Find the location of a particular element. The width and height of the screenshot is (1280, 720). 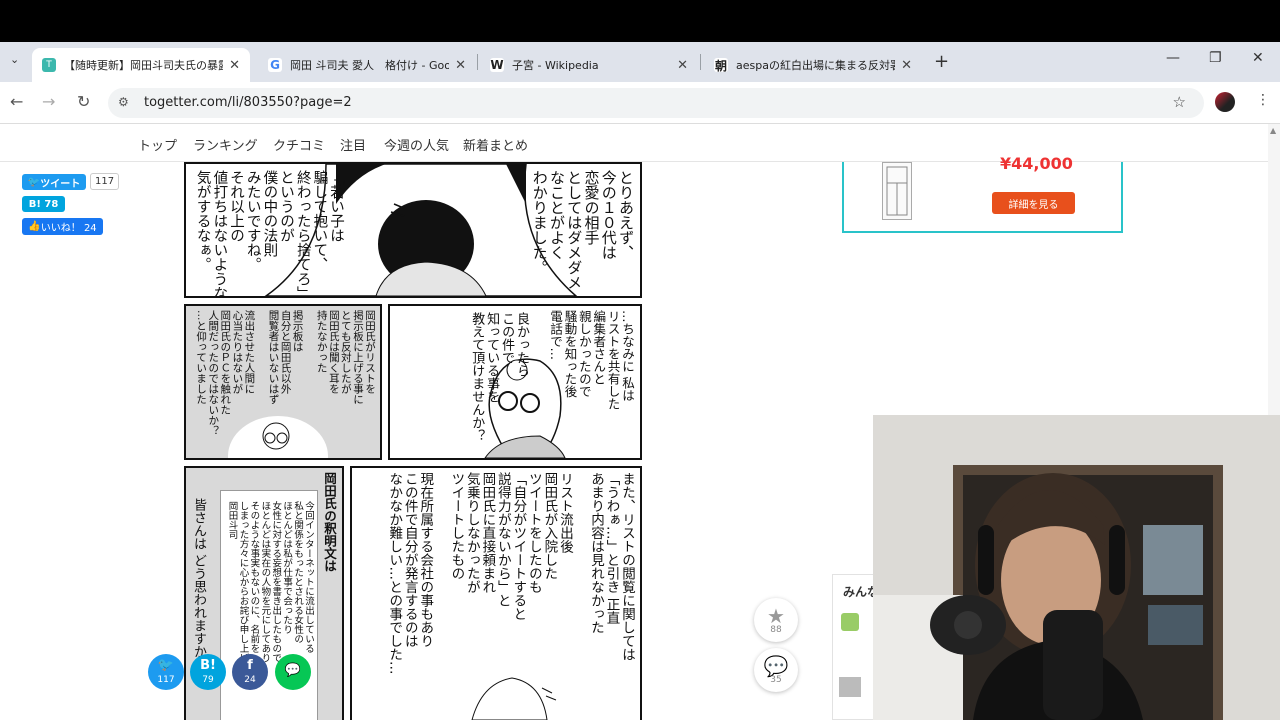

hatena-icon: B! is located at coordinates (208, 665).